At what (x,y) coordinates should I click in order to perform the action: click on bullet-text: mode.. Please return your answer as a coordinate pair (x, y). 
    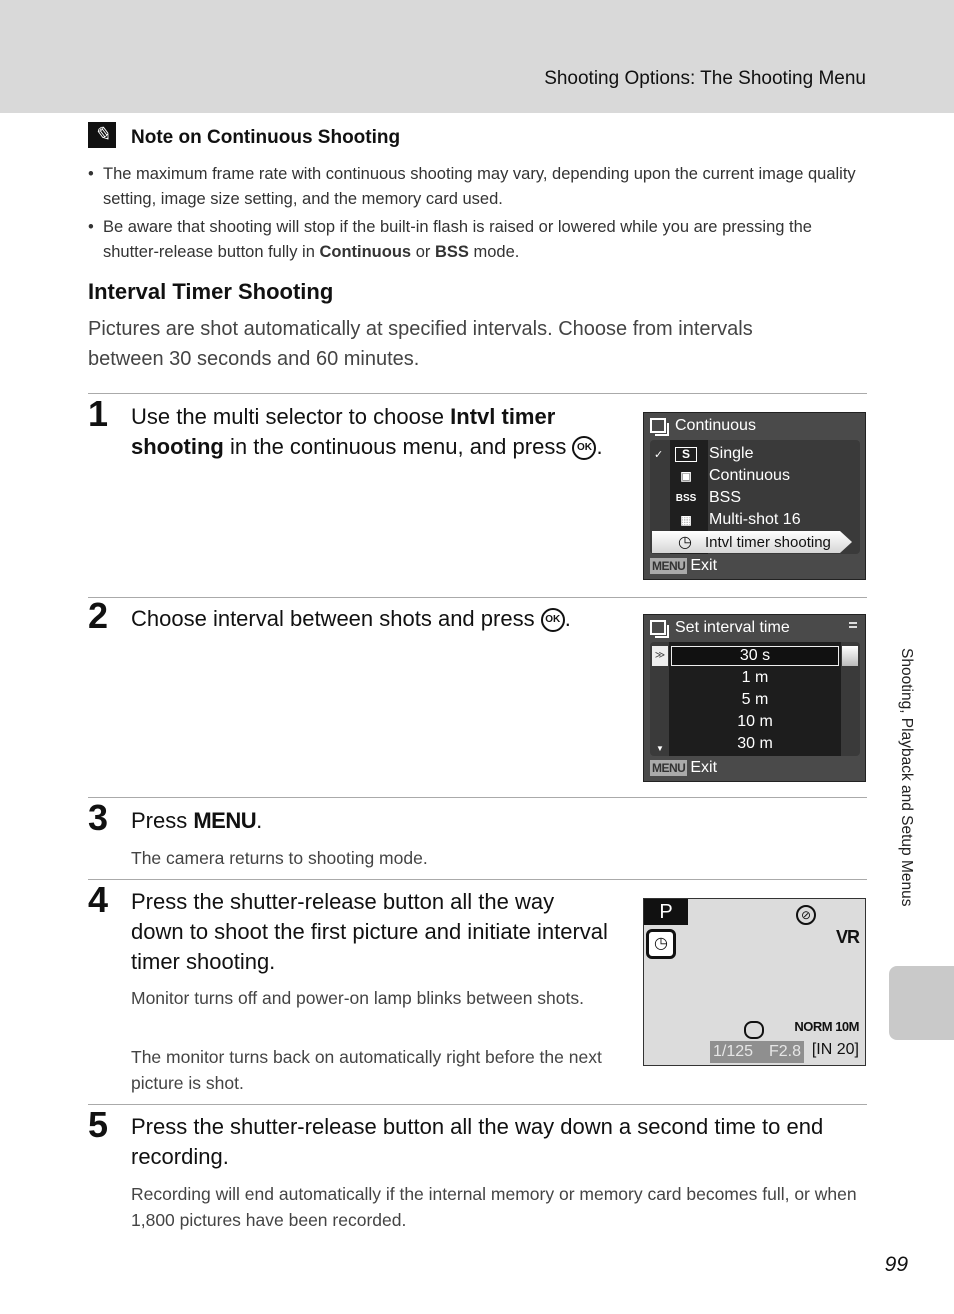
    Looking at the image, I should click on (494, 251).